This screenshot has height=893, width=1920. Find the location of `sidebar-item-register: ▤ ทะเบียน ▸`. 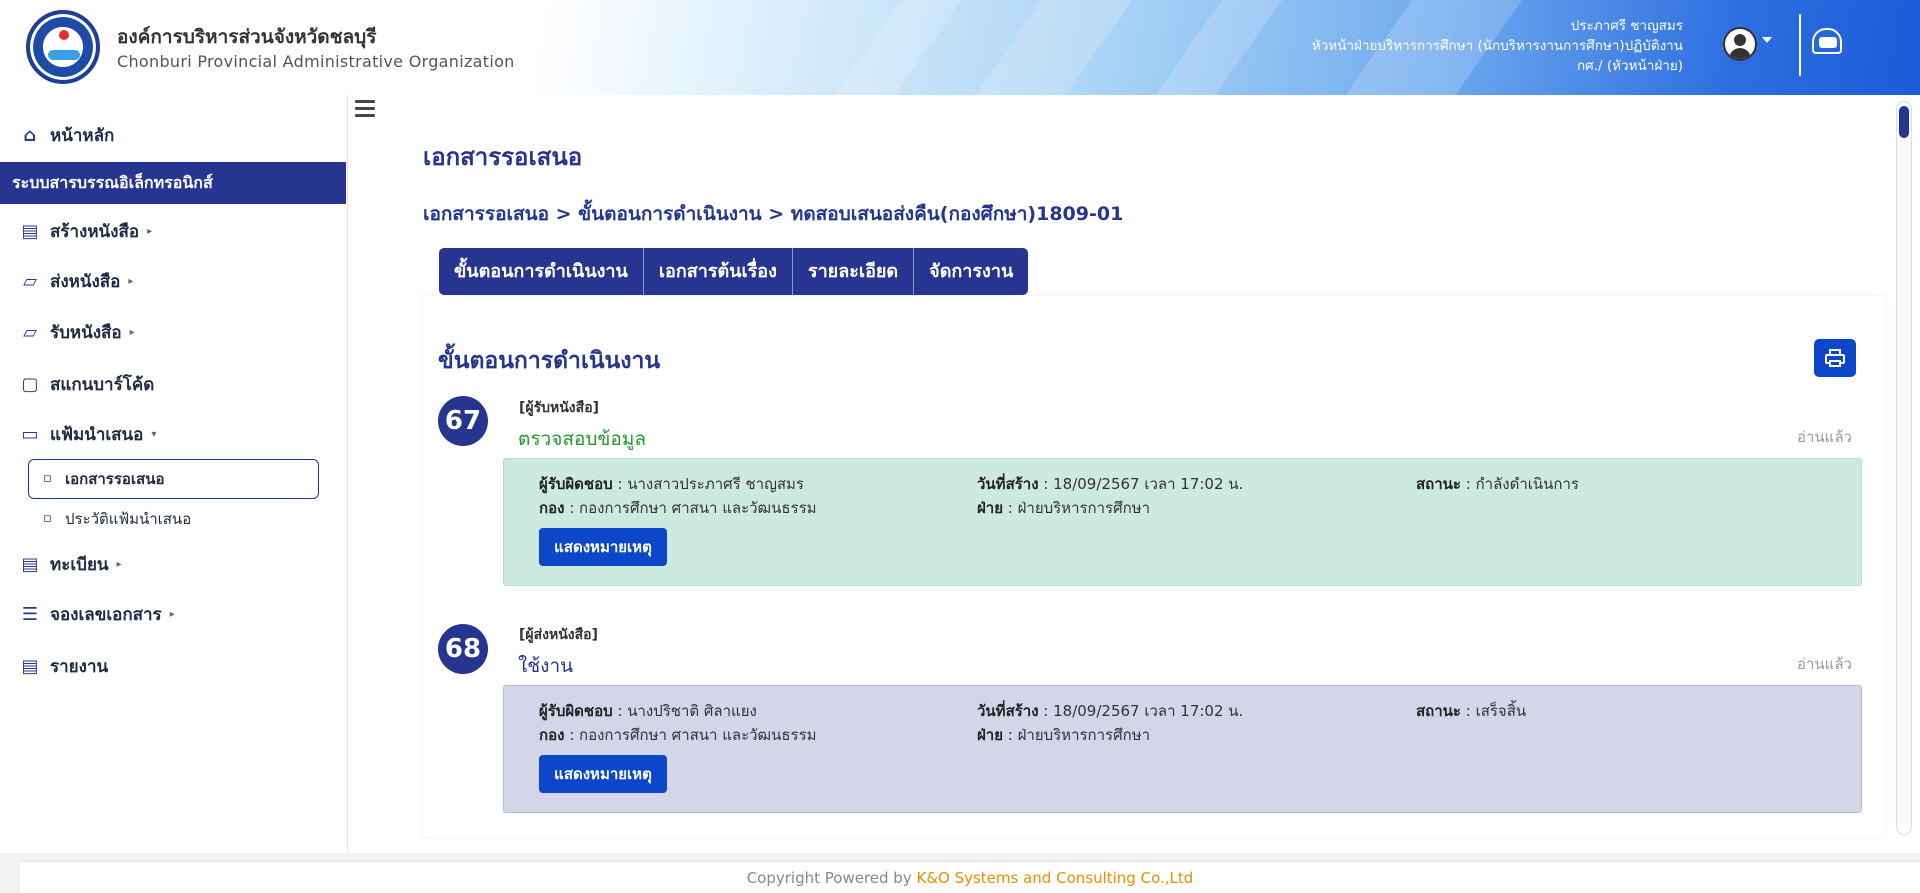

sidebar-item-register: ▤ ทะเบียน ▸ is located at coordinates (70, 564).